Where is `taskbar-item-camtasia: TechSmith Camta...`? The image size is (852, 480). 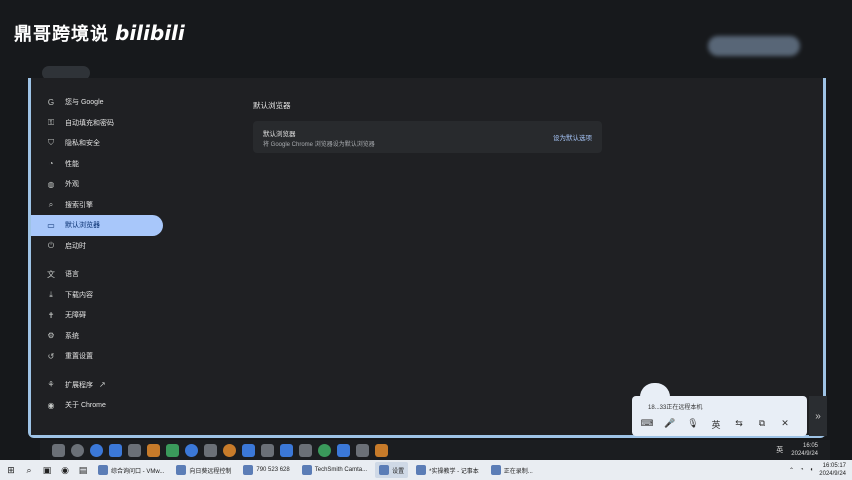
taskbar-item-camtasia: TechSmith Camta... is located at coordinates (334, 470).